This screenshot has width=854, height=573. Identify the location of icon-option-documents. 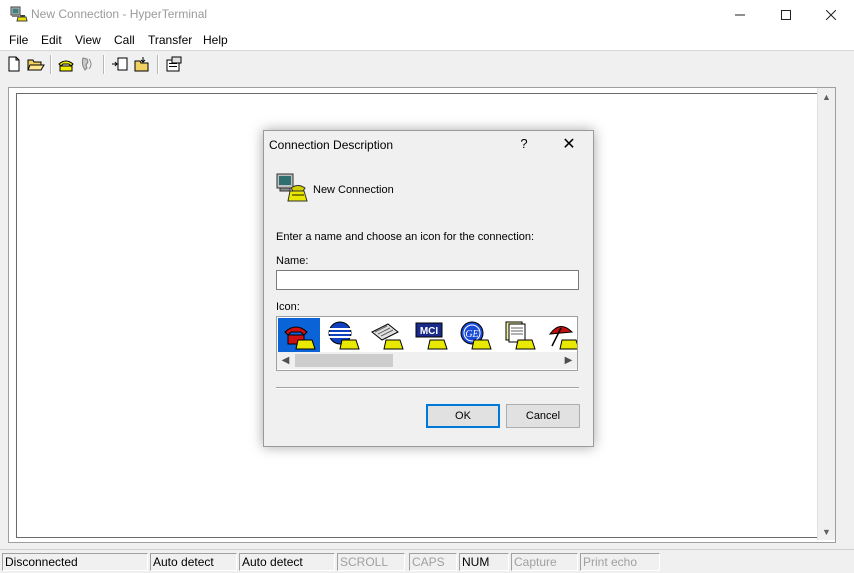
(519, 335).